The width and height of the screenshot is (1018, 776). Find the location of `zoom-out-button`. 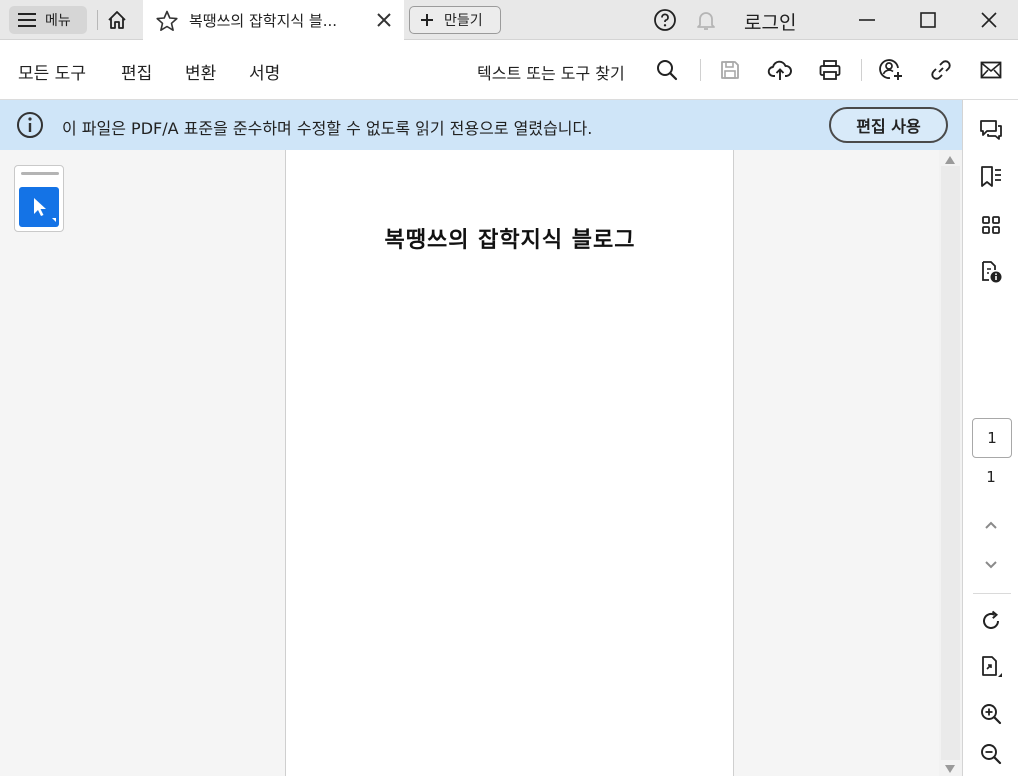

zoom-out-button is located at coordinates (991, 754).